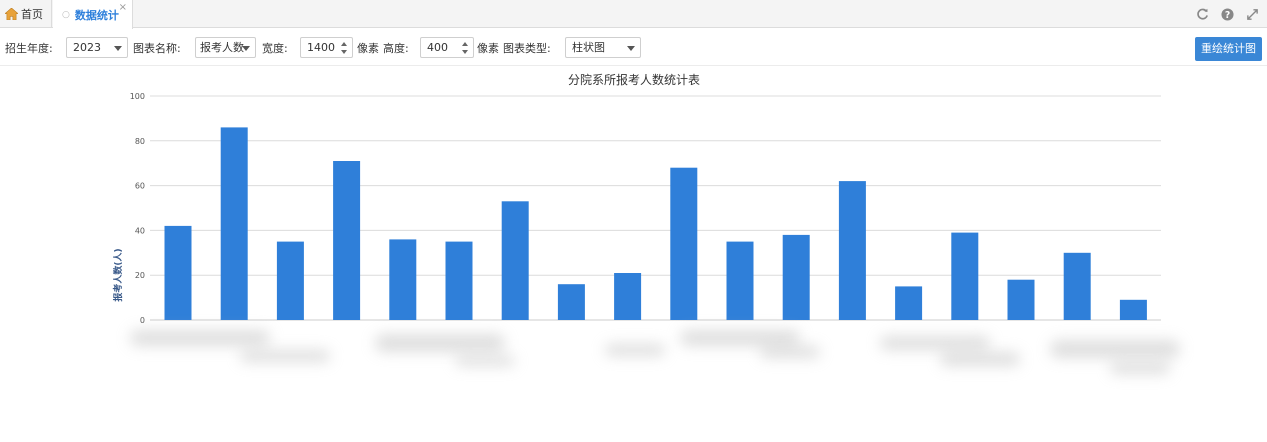 The height and width of the screenshot is (442, 1267). What do you see at coordinates (396, 48) in the screenshot?
I see `height-label: 高度:` at bounding box center [396, 48].